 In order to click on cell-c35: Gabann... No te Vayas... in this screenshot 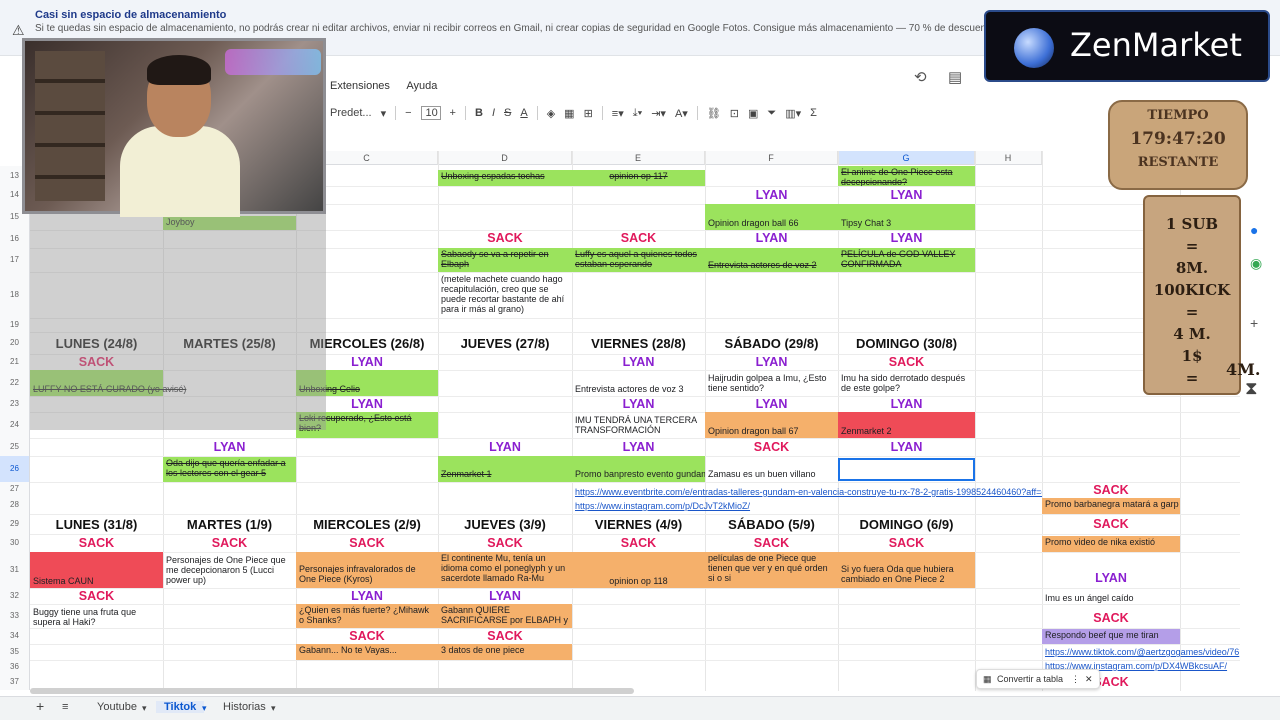, I will do `click(367, 652)`.